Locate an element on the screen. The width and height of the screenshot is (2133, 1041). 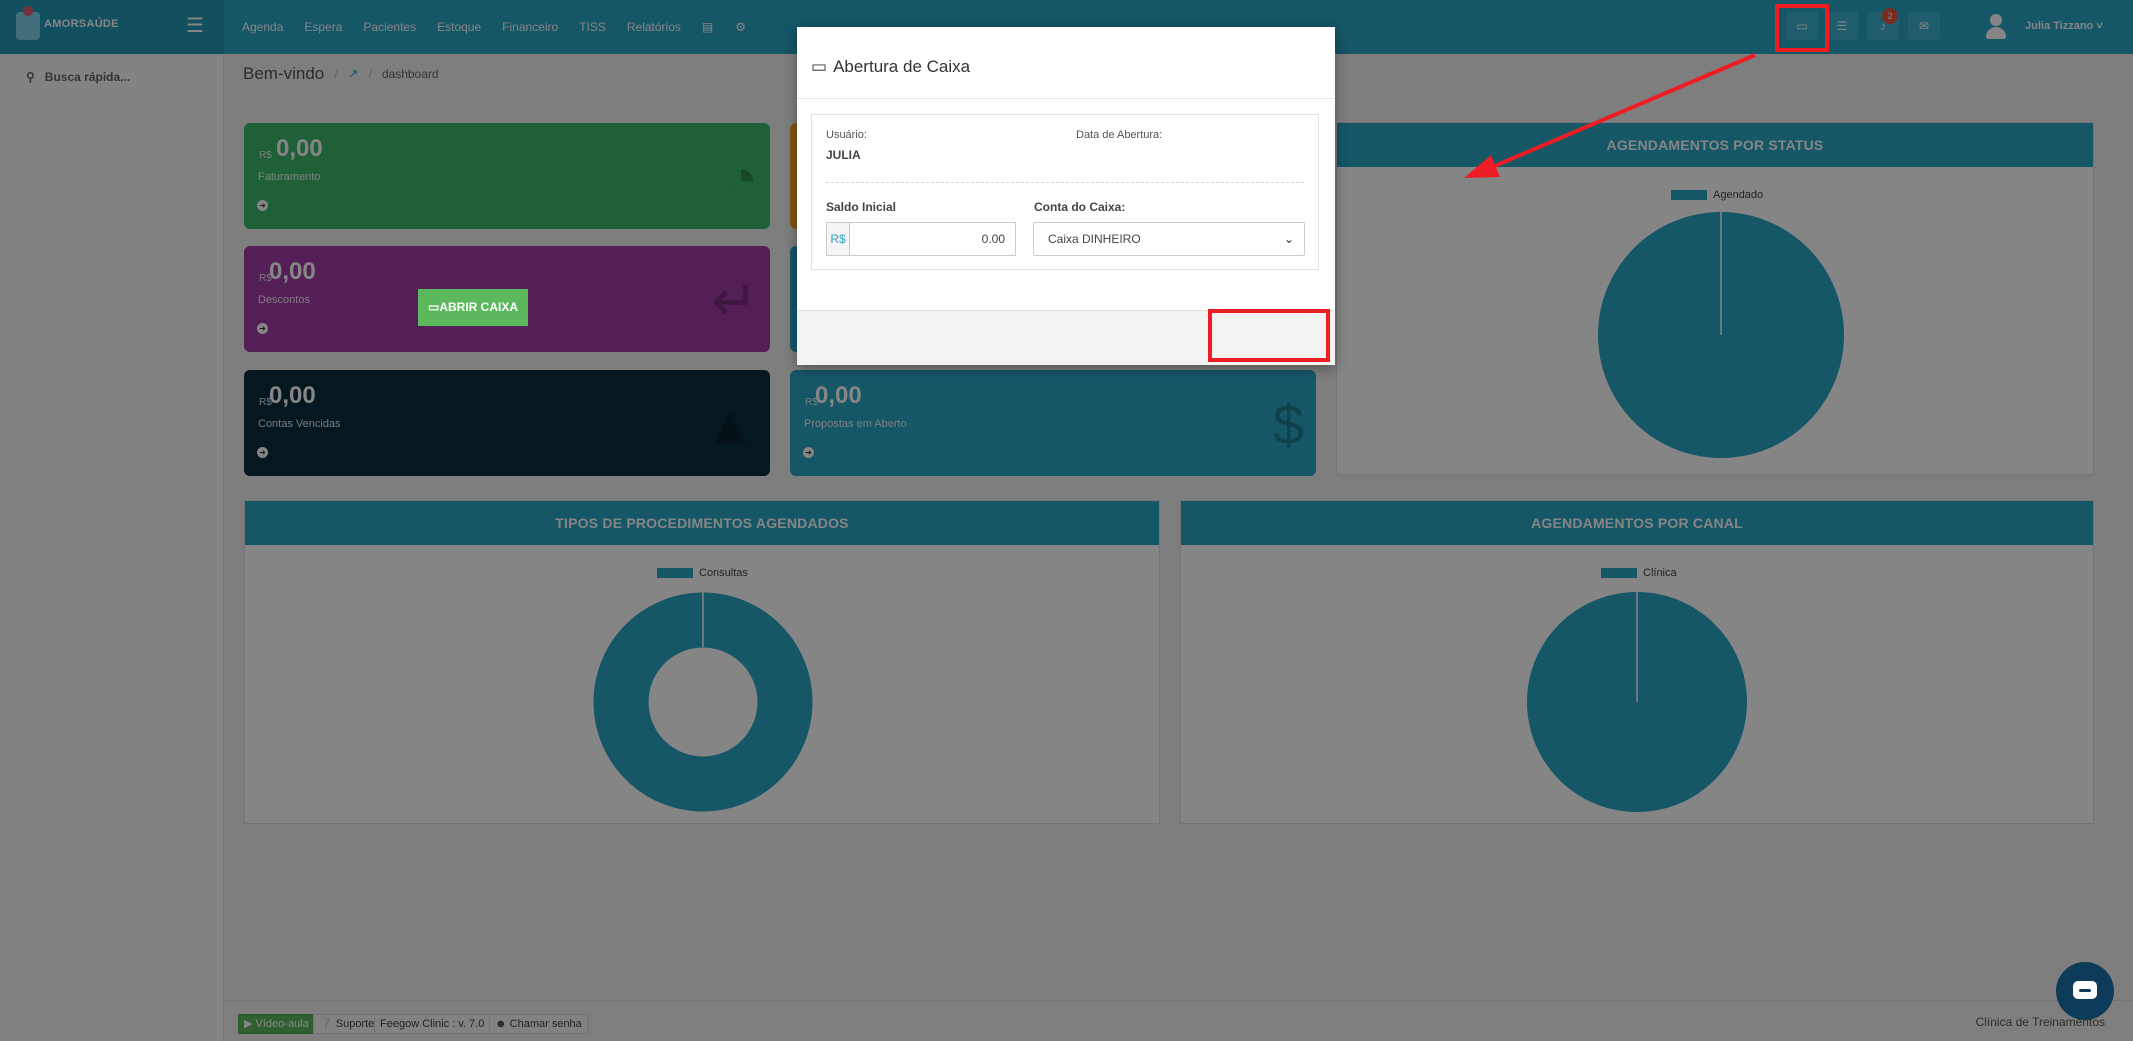
arrow-head is located at coordinates (1482, 166).